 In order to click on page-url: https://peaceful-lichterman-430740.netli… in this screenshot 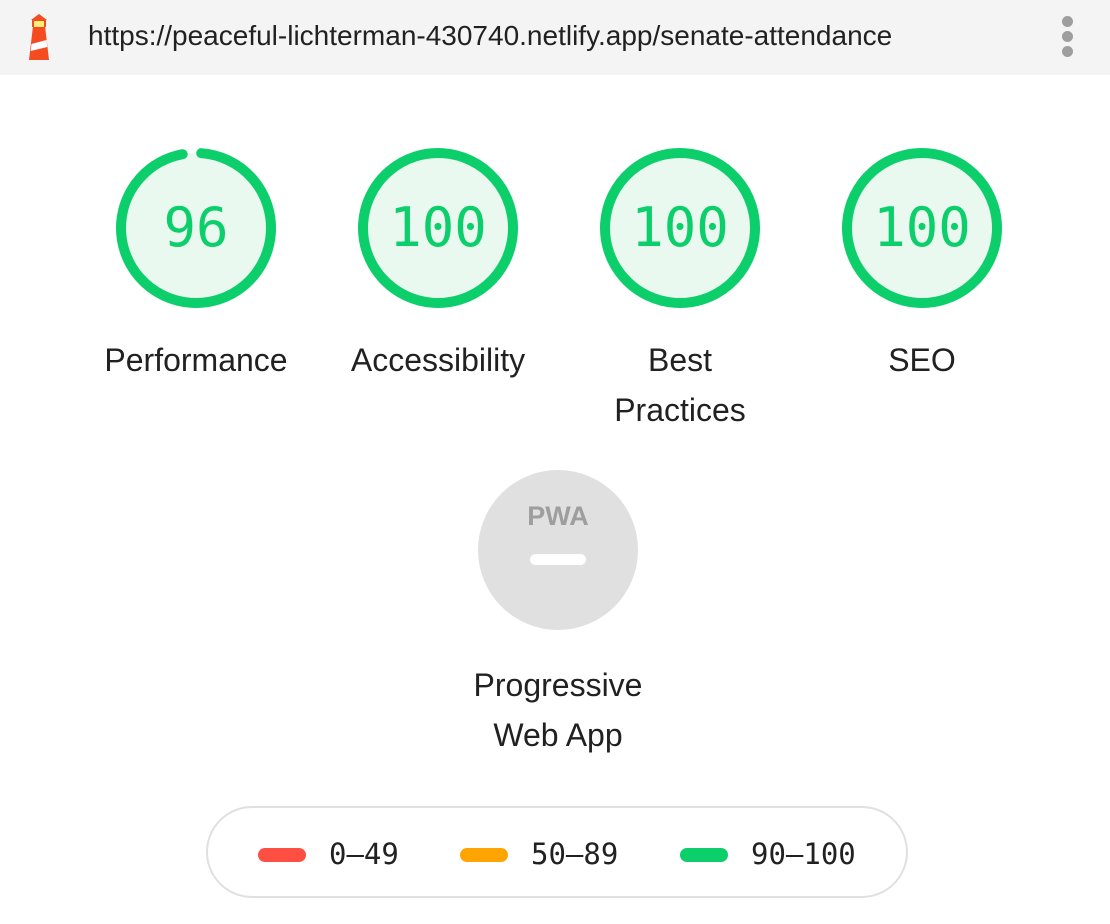, I will do `click(490, 36)`.